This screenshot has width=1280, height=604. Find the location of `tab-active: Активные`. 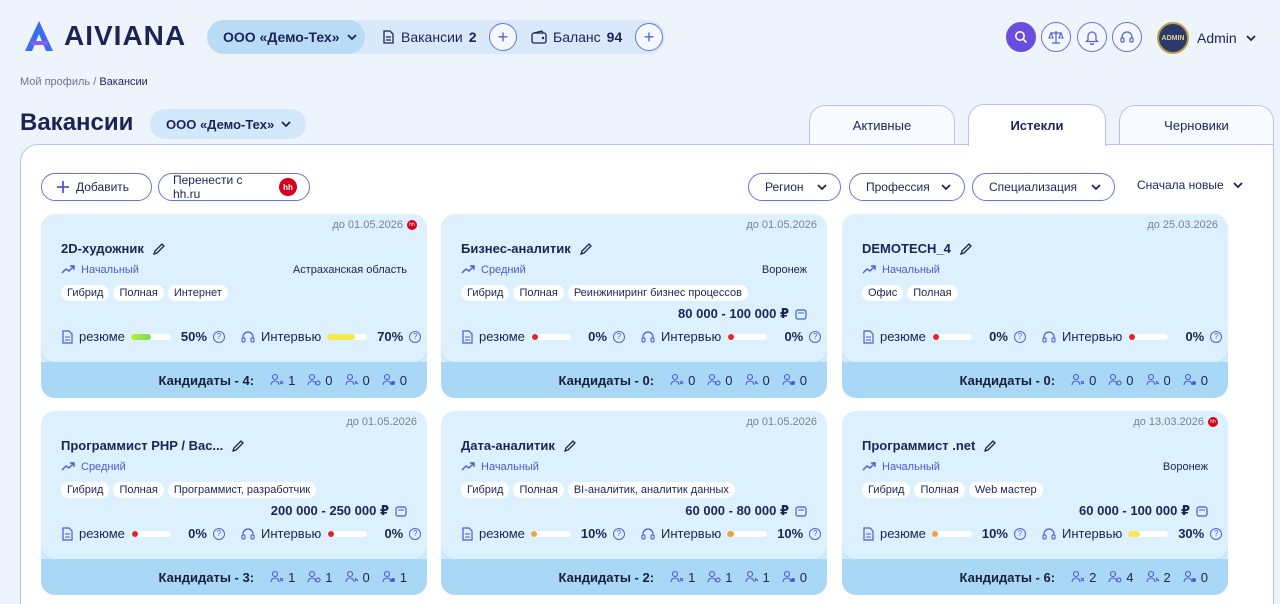

tab-active: Активные is located at coordinates (882, 125).